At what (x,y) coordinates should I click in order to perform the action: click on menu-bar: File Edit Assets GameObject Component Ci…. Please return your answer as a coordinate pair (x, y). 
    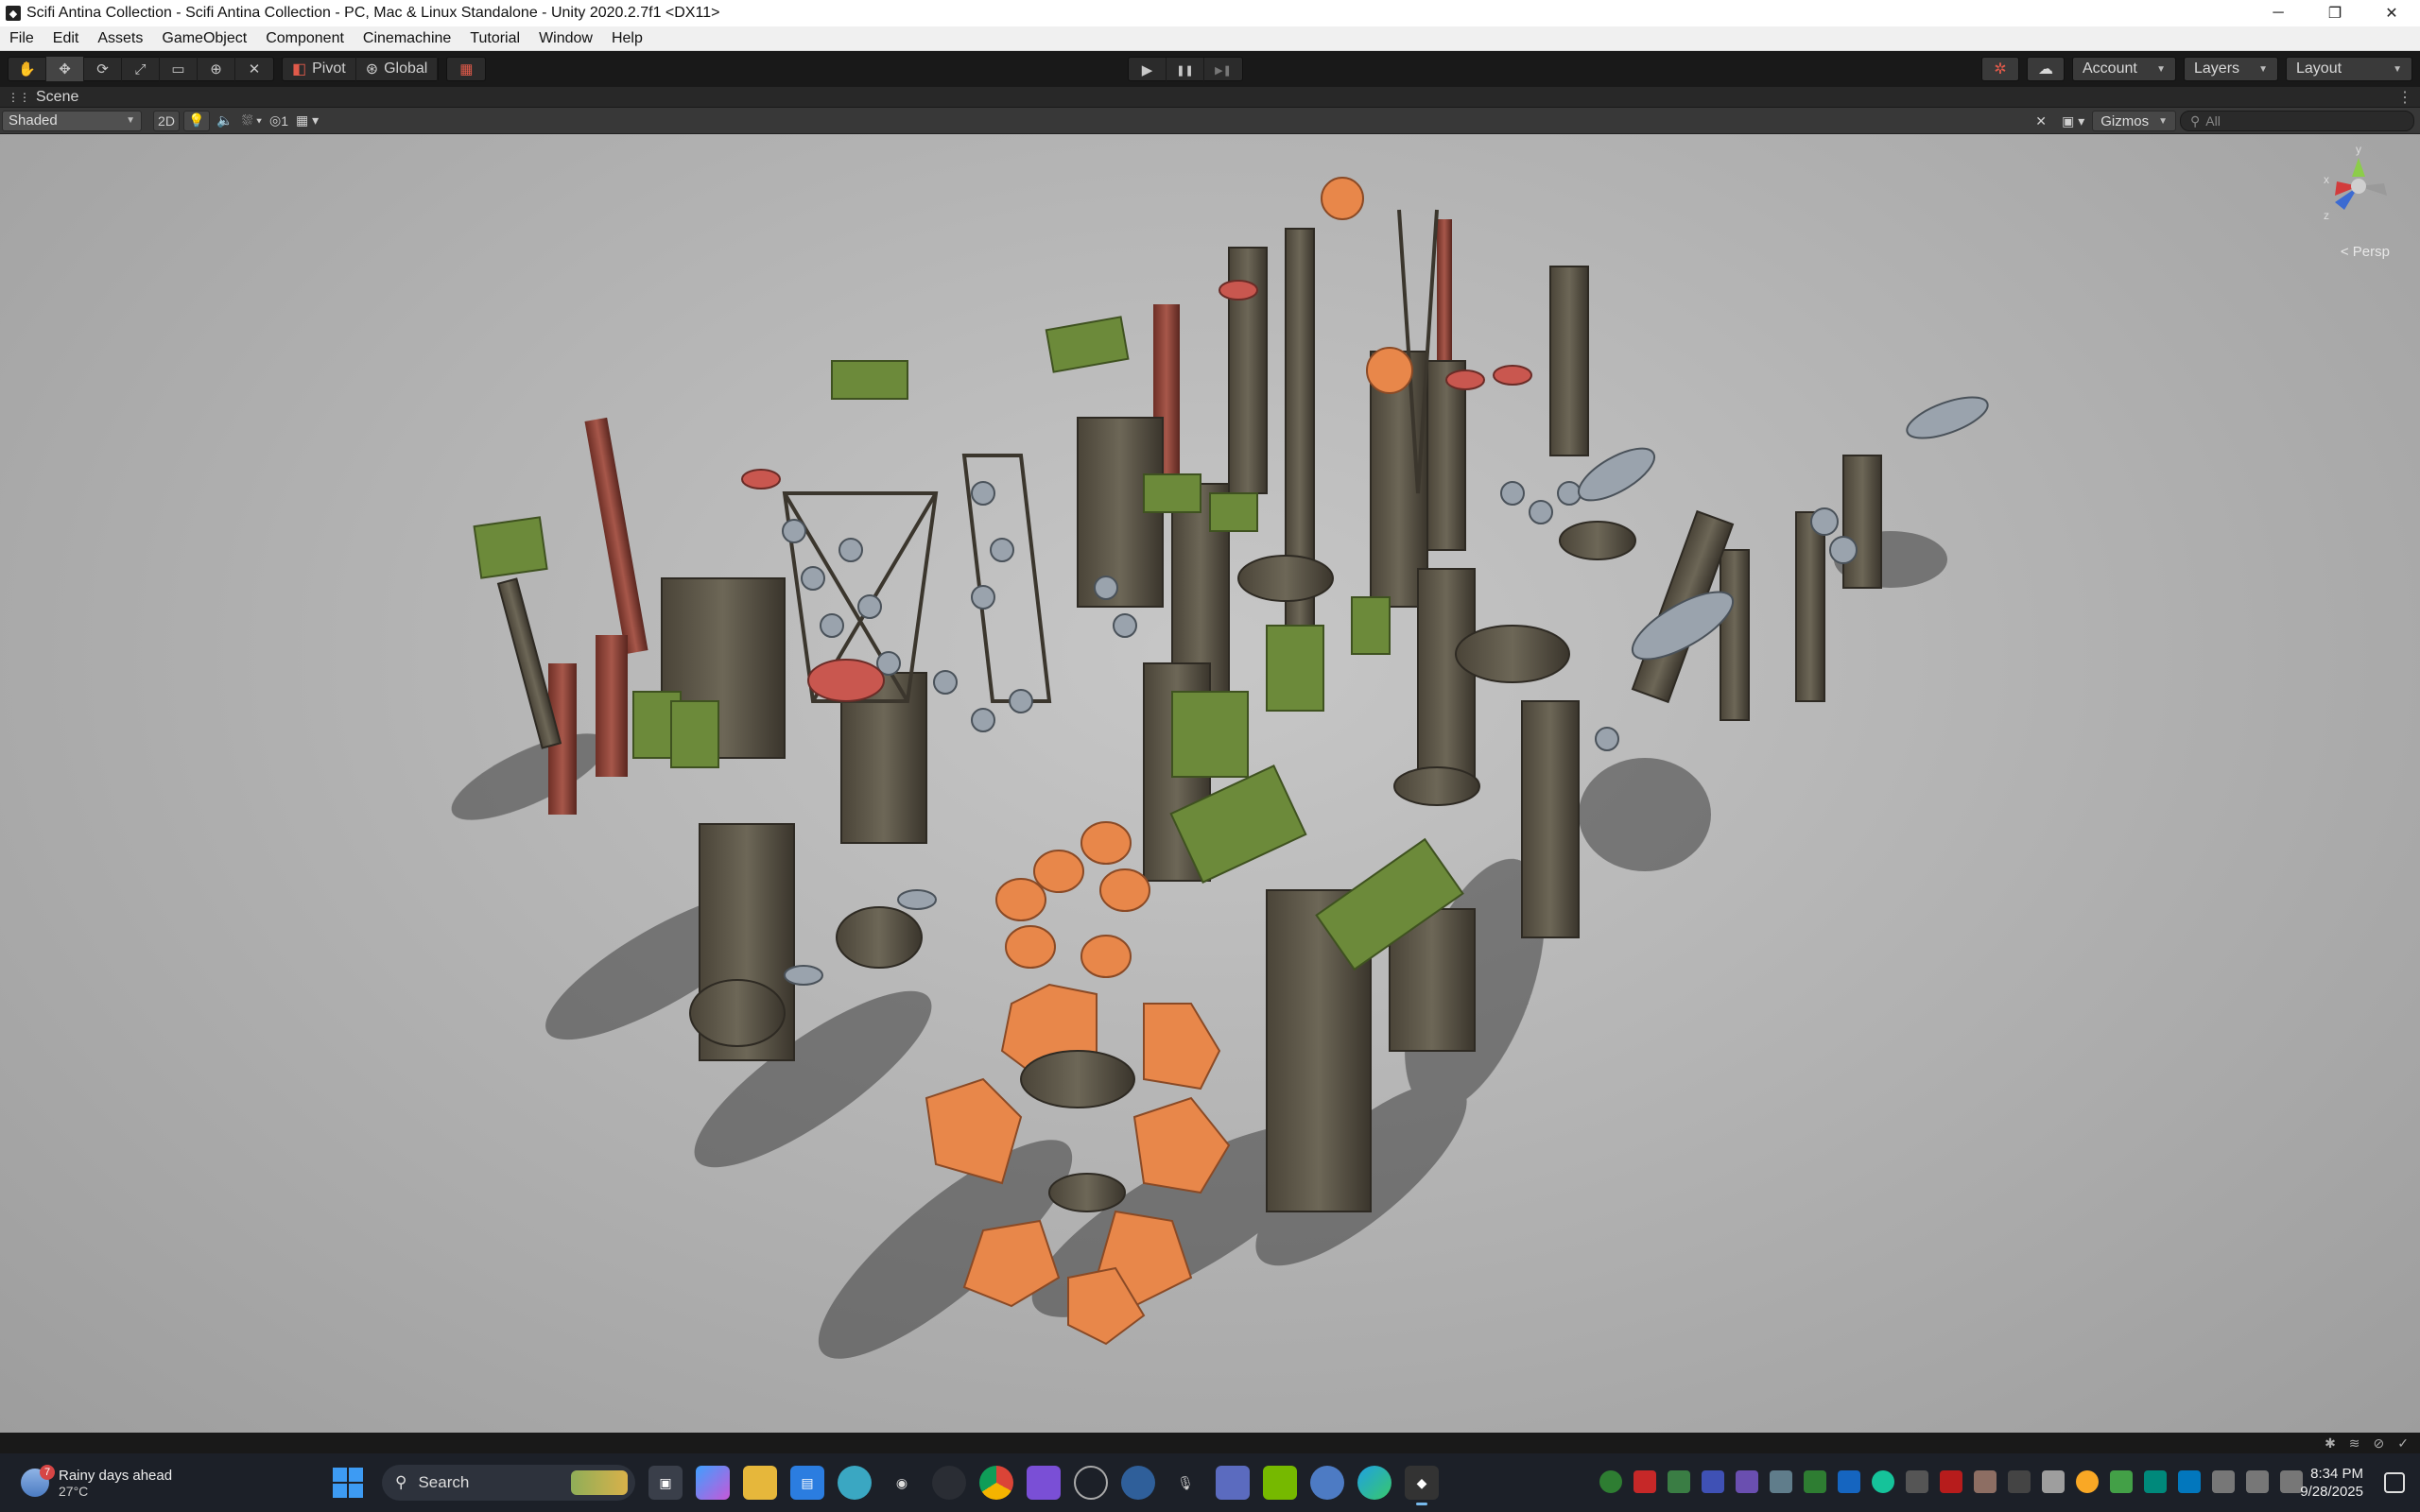
    Looking at the image, I should click on (1210, 38).